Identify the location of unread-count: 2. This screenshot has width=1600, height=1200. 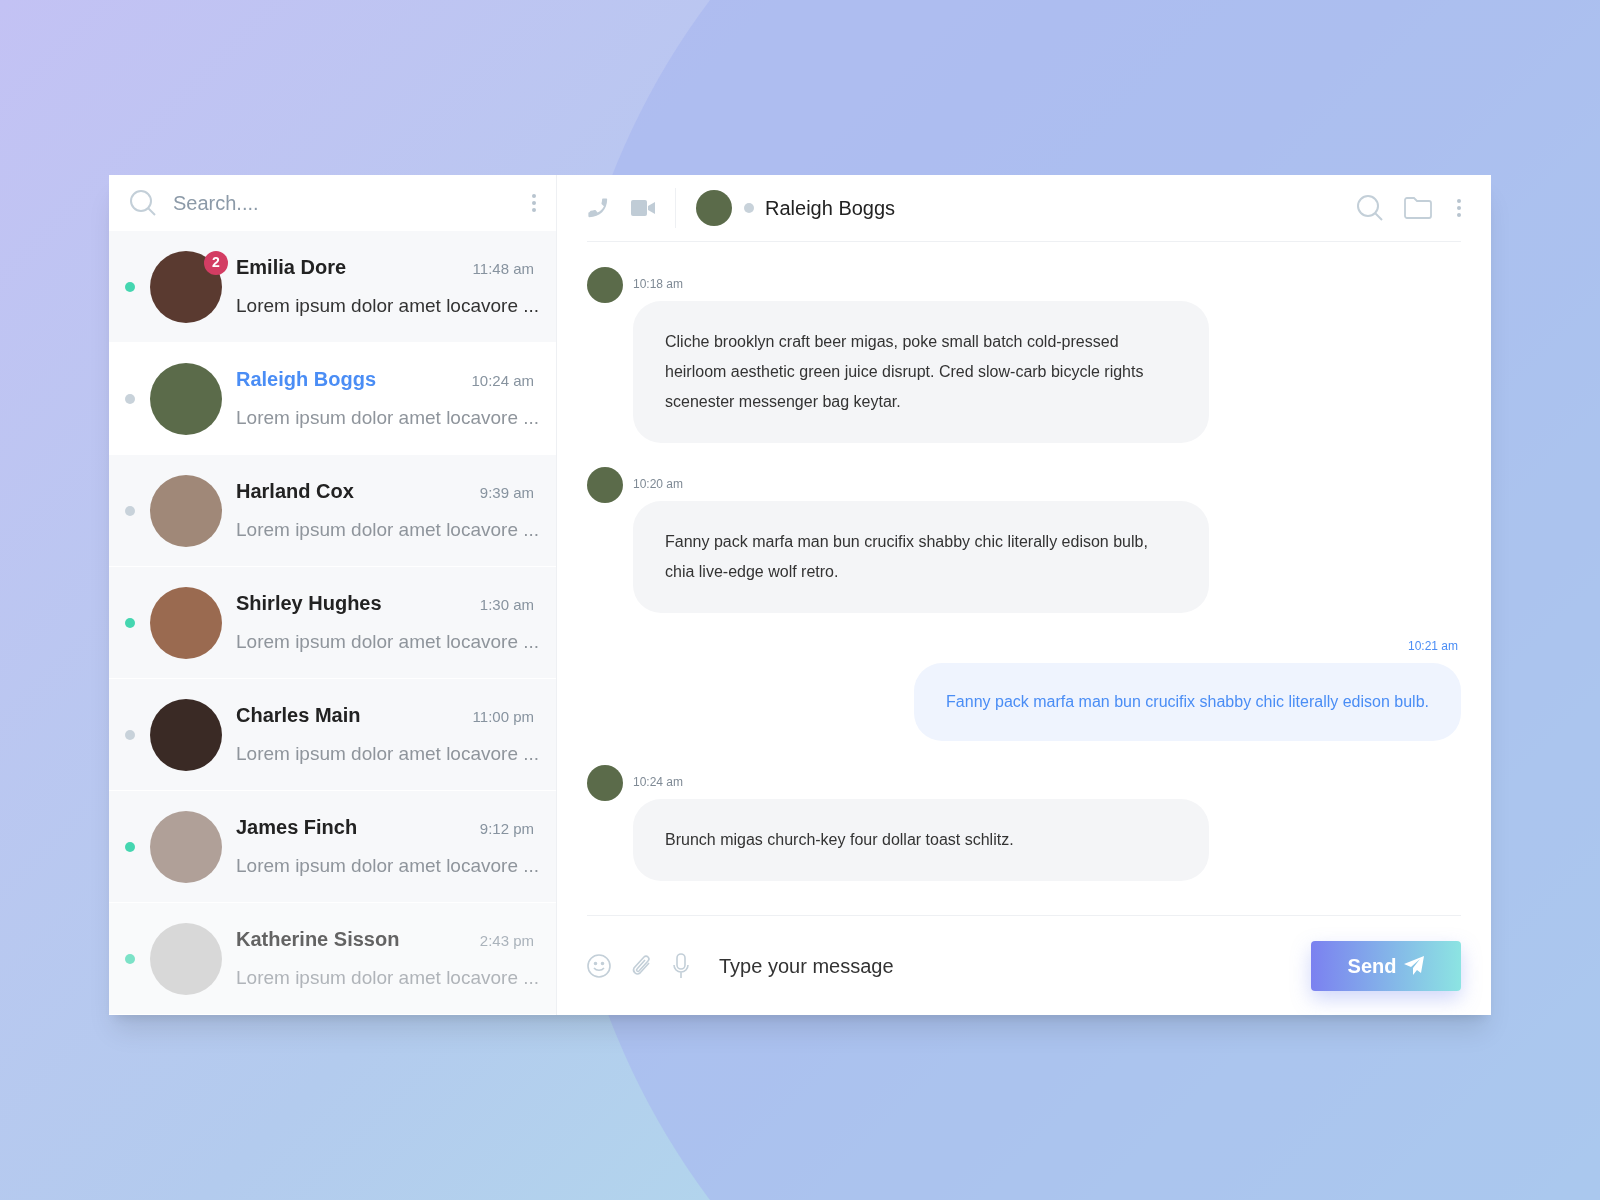
(216, 262).